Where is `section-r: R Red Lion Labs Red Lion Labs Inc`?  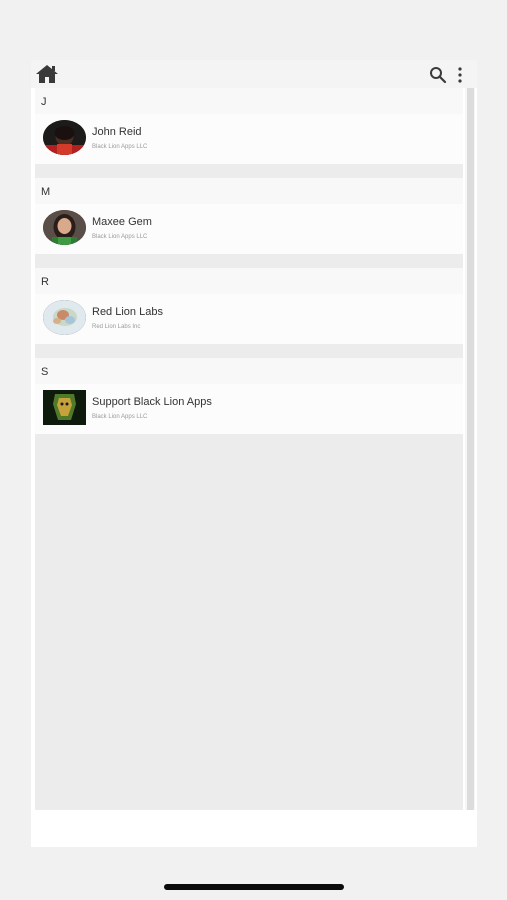
section-r: R Red Lion Labs Red Lion Labs Inc is located at coordinates (249, 306).